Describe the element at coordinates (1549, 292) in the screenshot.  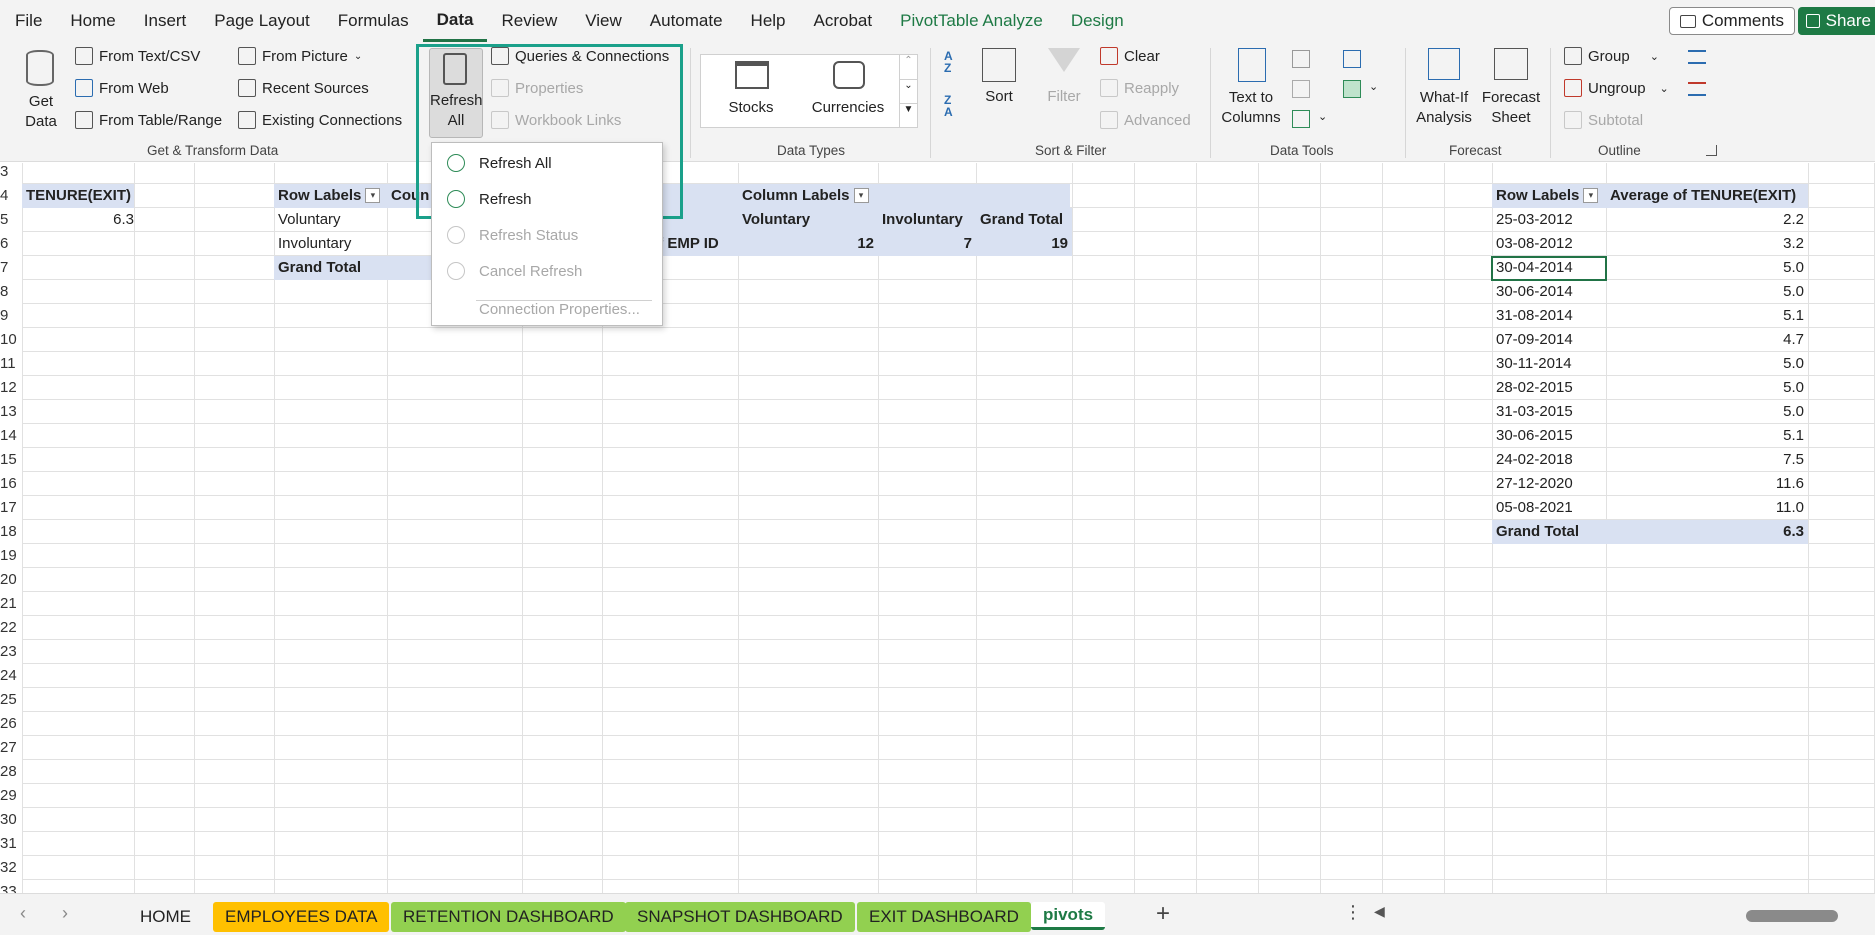
I see `pivot4-date-cell: 30-06-2014` at that location.